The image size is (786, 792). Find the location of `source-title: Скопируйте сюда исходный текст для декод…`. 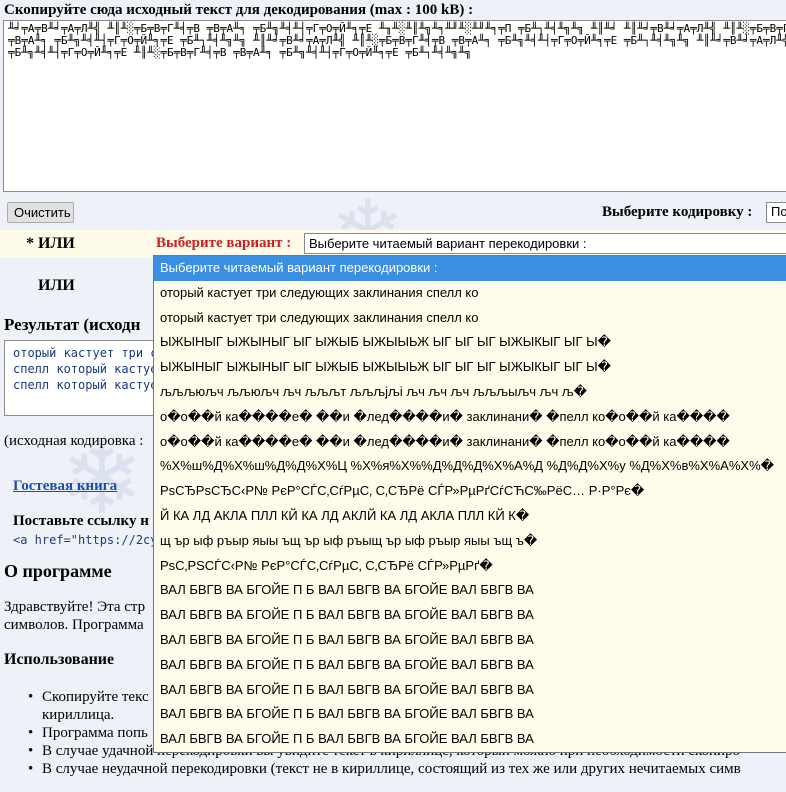

source-title: Скопируйте сюда исходный текст для декод… is located at coordinates (239, 10).